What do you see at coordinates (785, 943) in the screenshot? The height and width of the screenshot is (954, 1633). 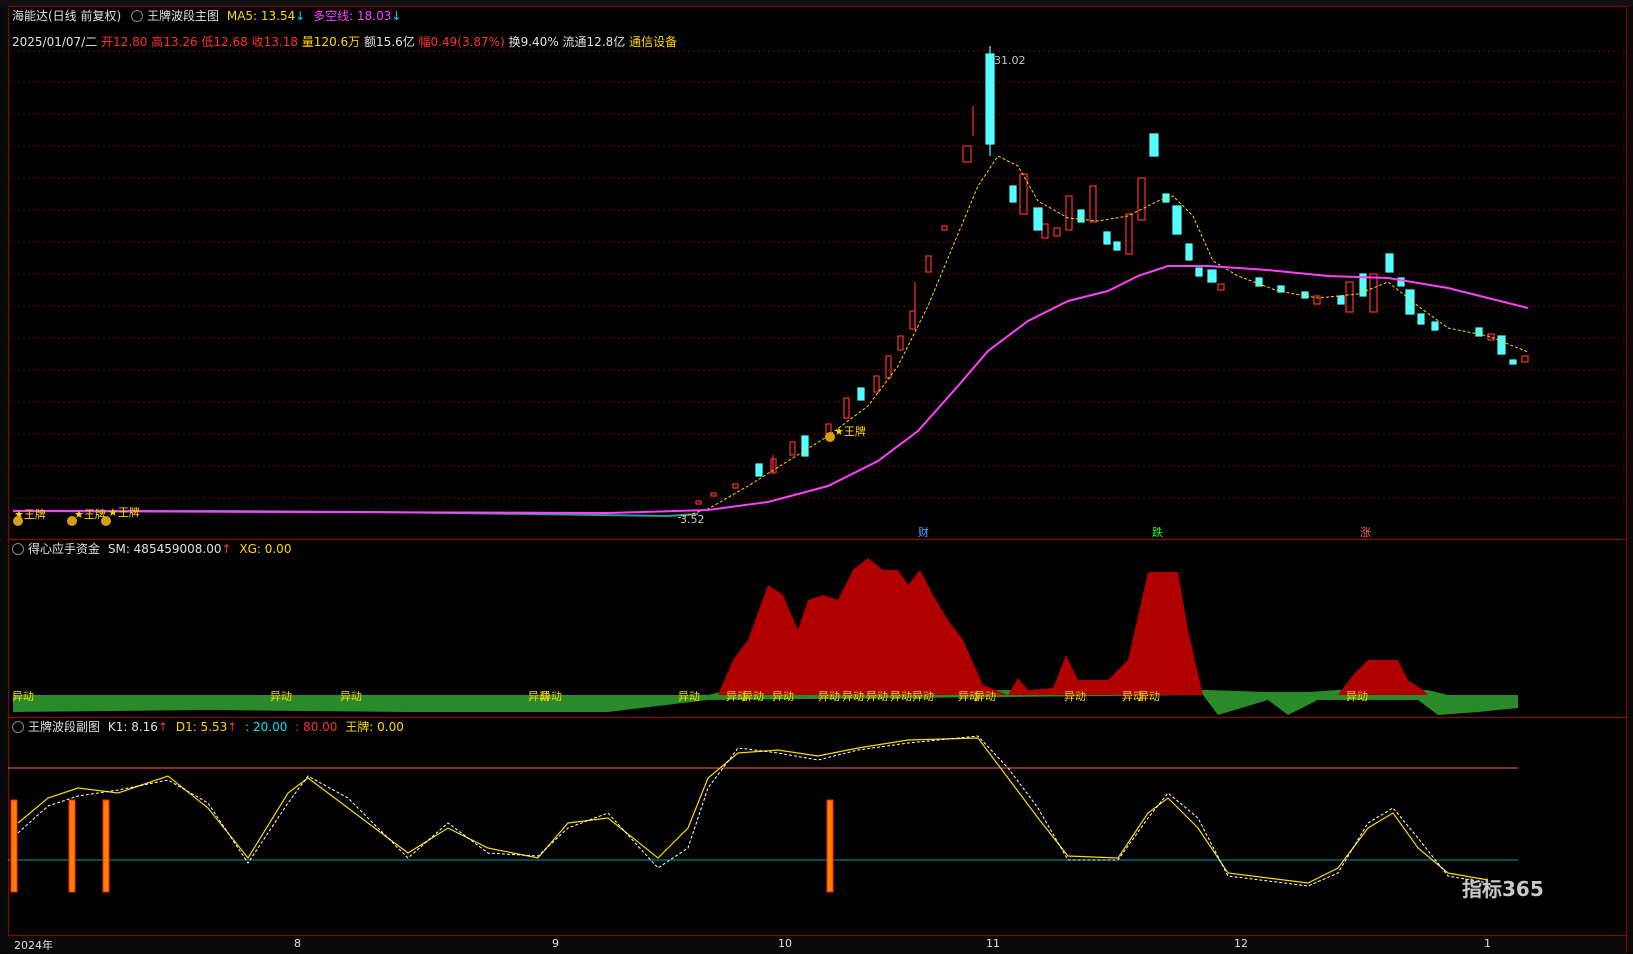 I see `axis-month-10: 10` at bounding box center [785, 943].